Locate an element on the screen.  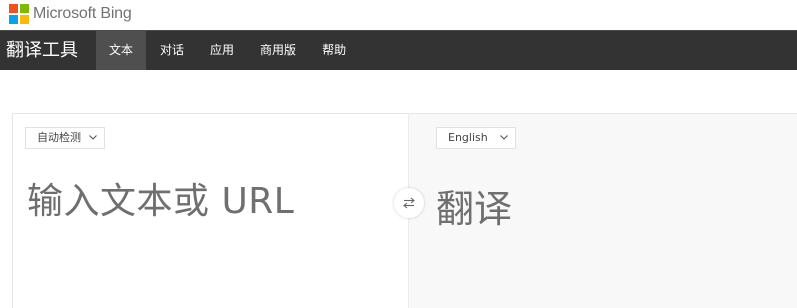
tab-conversation: 对话 is located at coordinates (172, 50).